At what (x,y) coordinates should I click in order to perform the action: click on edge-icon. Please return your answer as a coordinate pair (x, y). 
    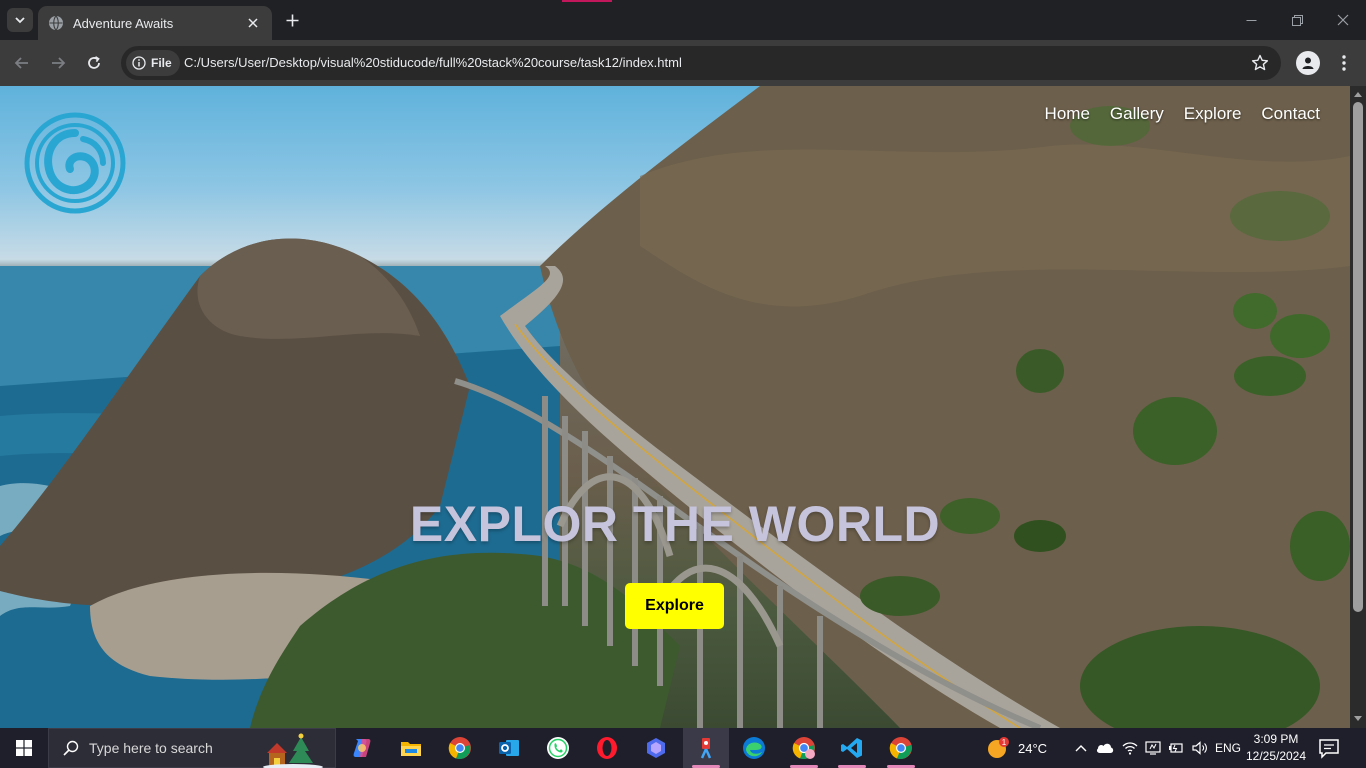
    Looking at the image, I should click on (754, 748).